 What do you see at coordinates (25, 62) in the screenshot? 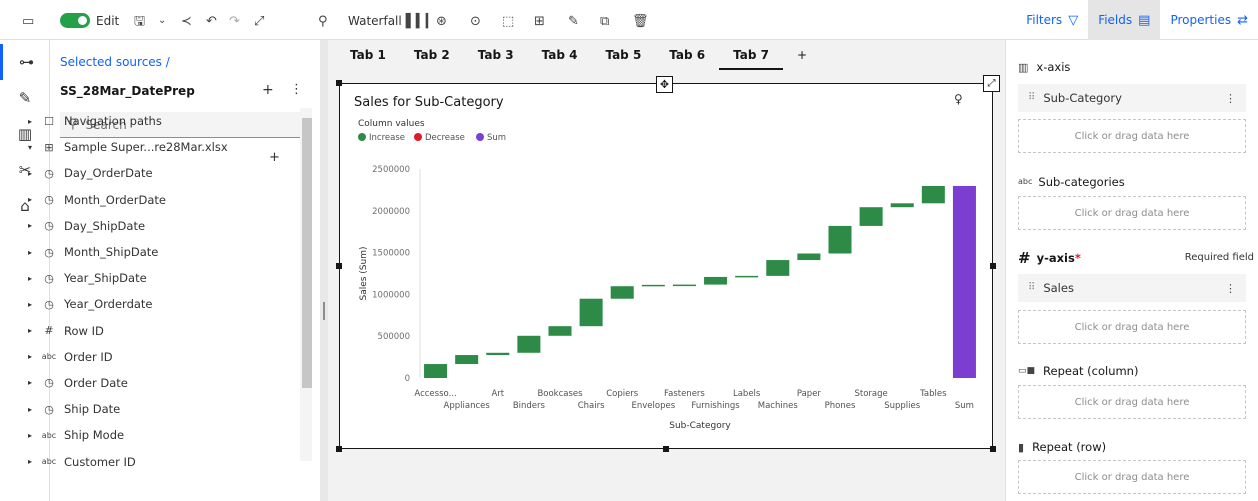
I see `data-sources-icon: ⊶` at bounding box center [25, 62].